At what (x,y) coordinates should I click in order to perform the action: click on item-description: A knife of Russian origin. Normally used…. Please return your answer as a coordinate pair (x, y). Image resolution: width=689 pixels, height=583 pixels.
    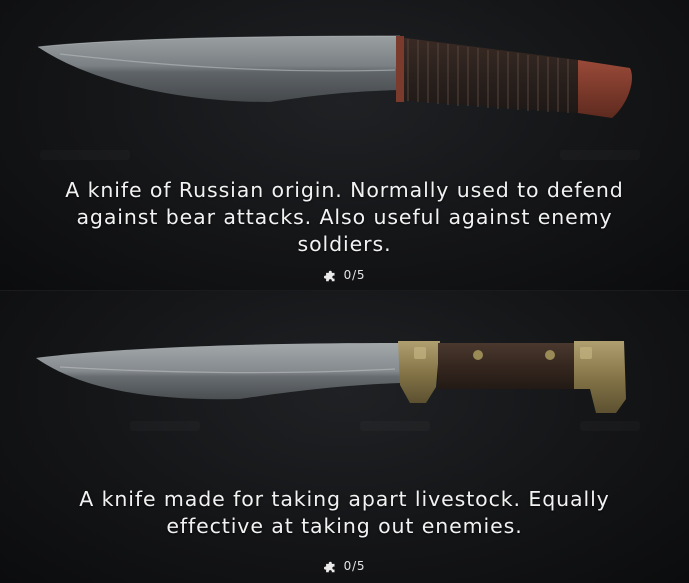
    Looking at the image, I should click on (344, 217).